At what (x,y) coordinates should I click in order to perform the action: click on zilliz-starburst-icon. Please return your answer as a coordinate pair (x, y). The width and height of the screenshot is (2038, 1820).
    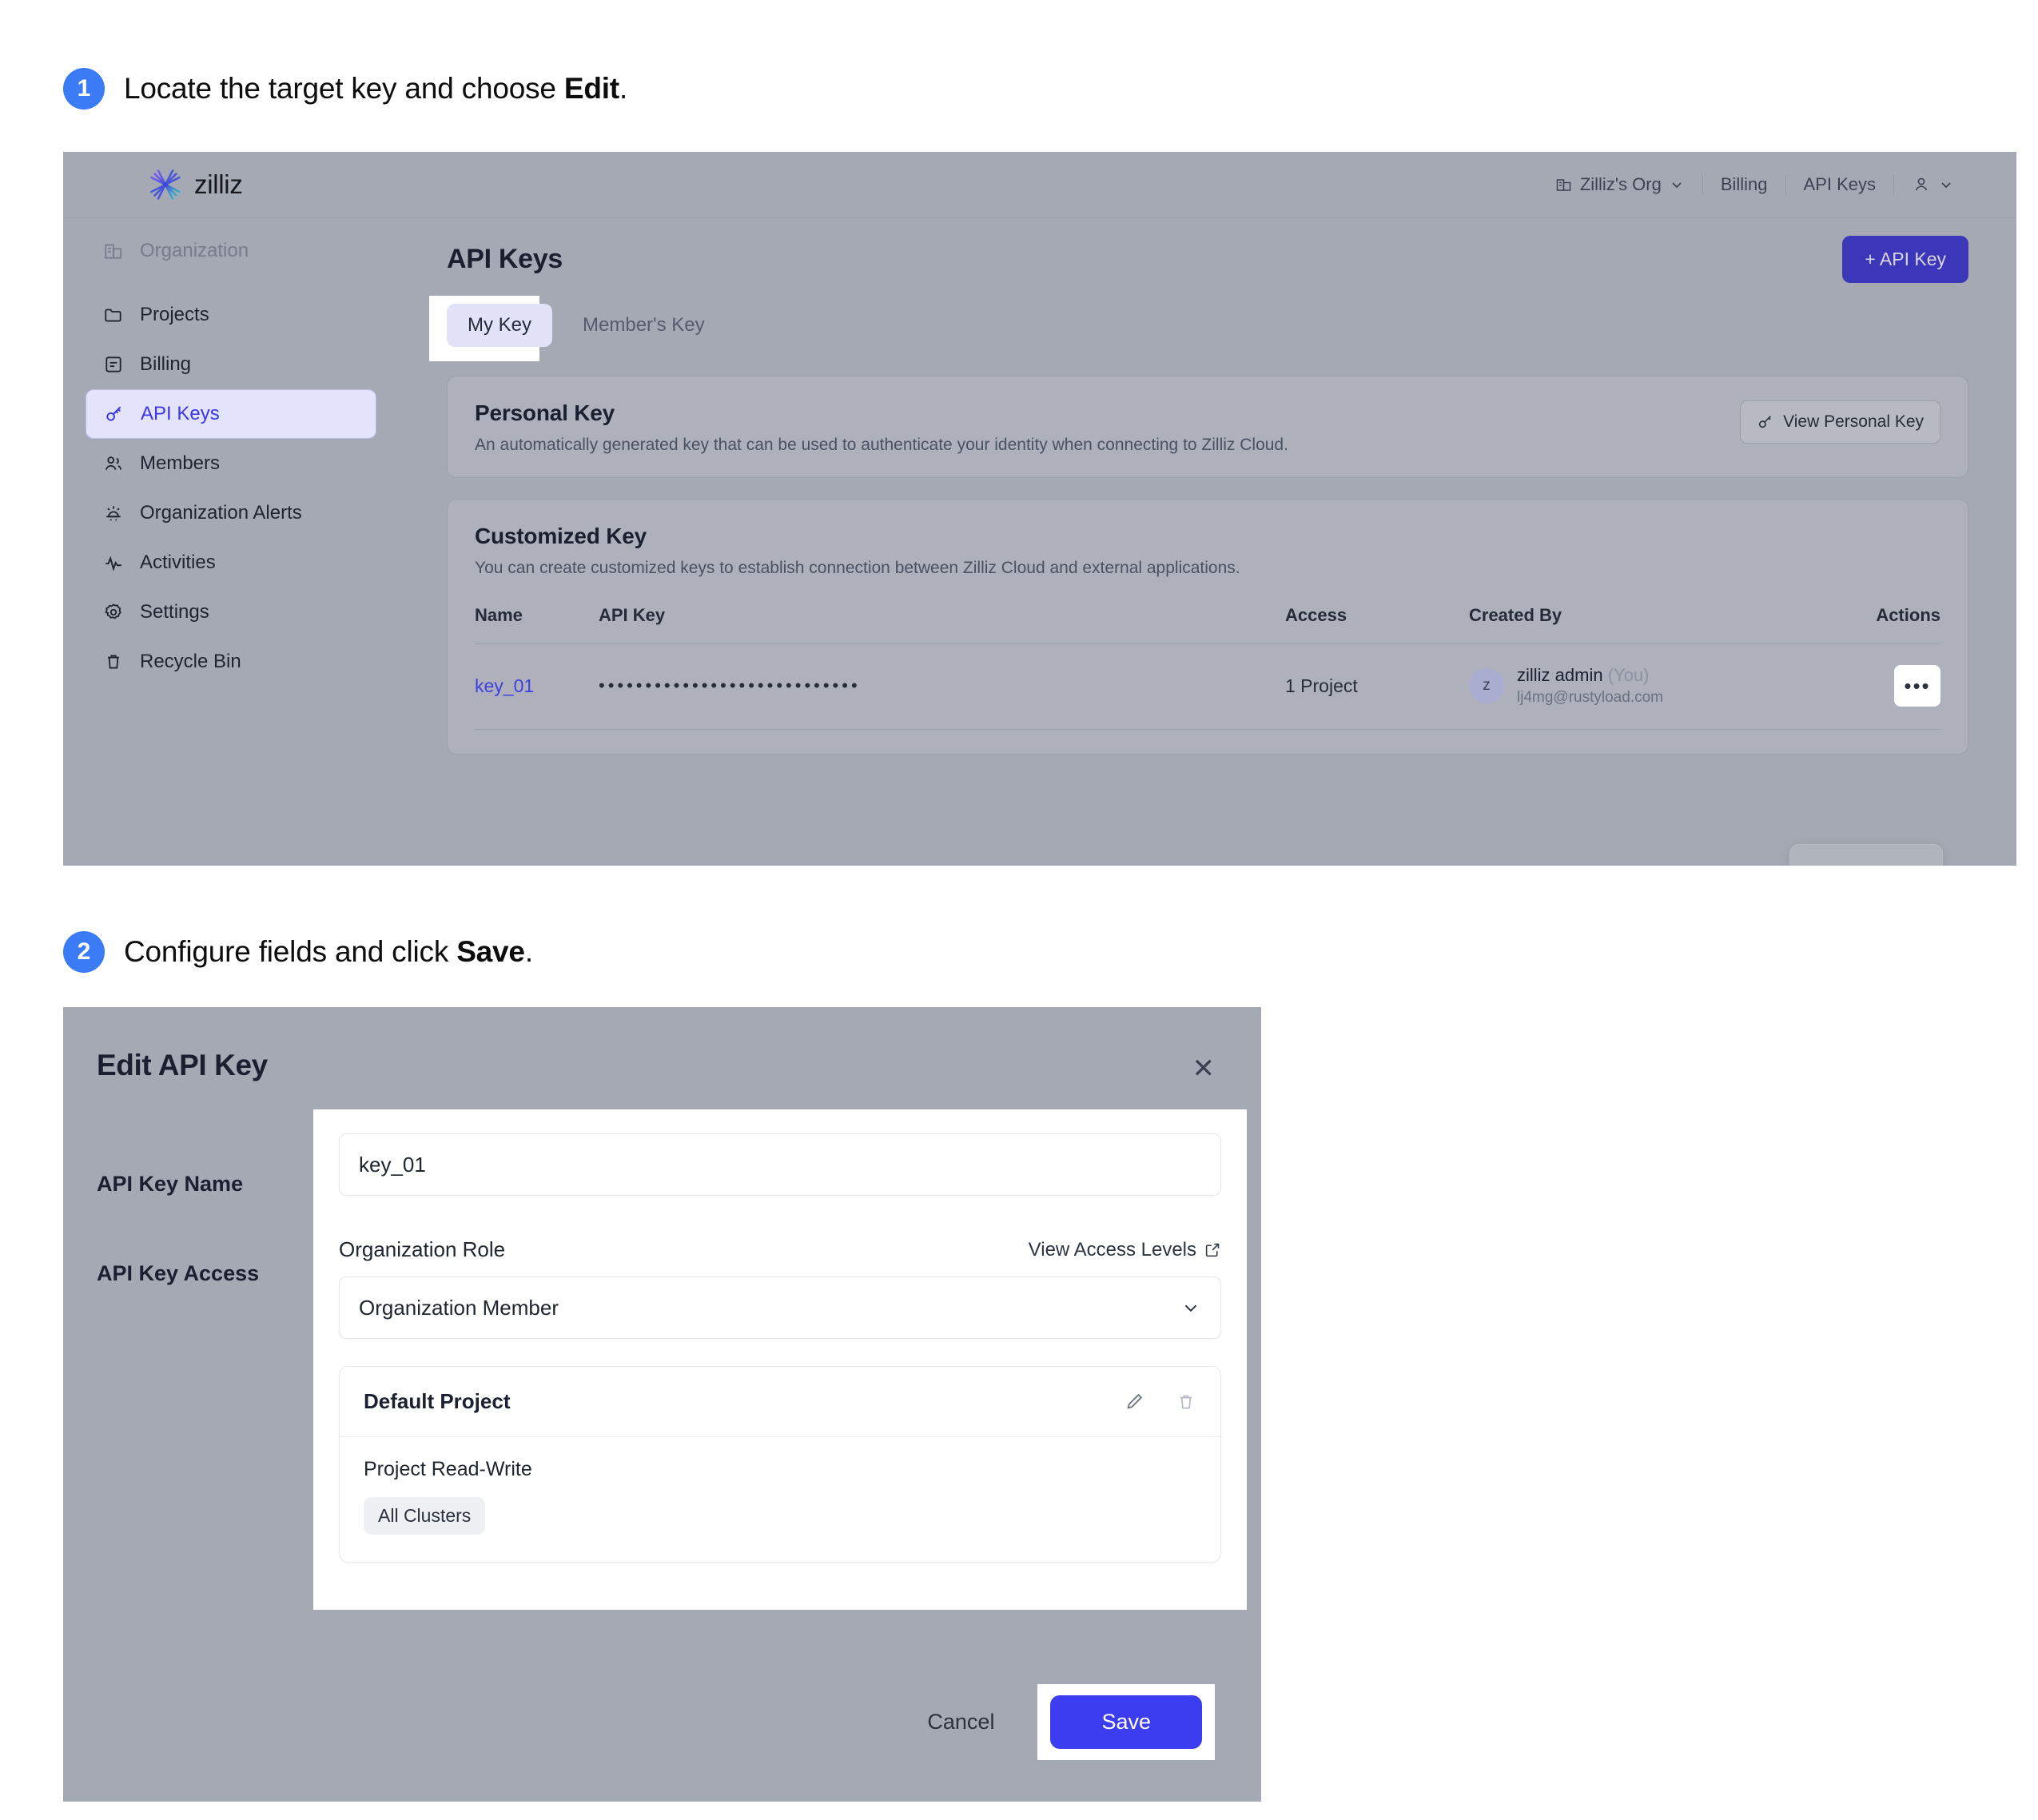
    Looking at the image, I should click on (165, 184).